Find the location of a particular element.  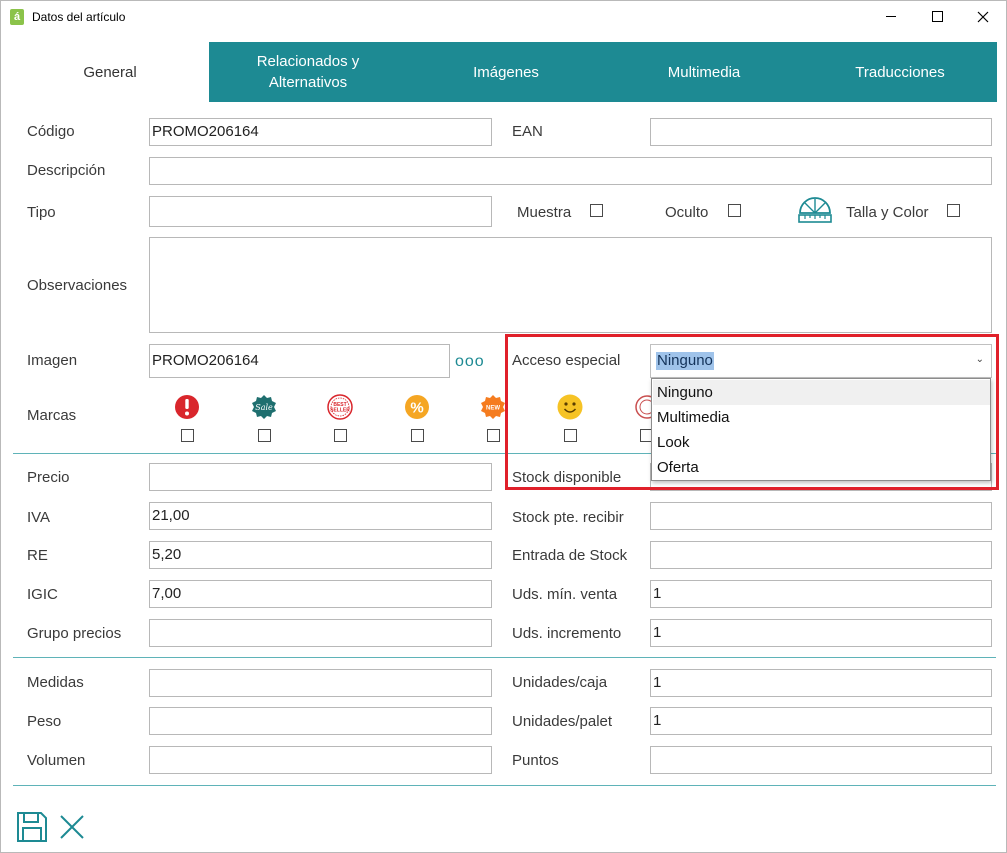

talla-color-label: Talla y Color is located at coordinates (887, 212).